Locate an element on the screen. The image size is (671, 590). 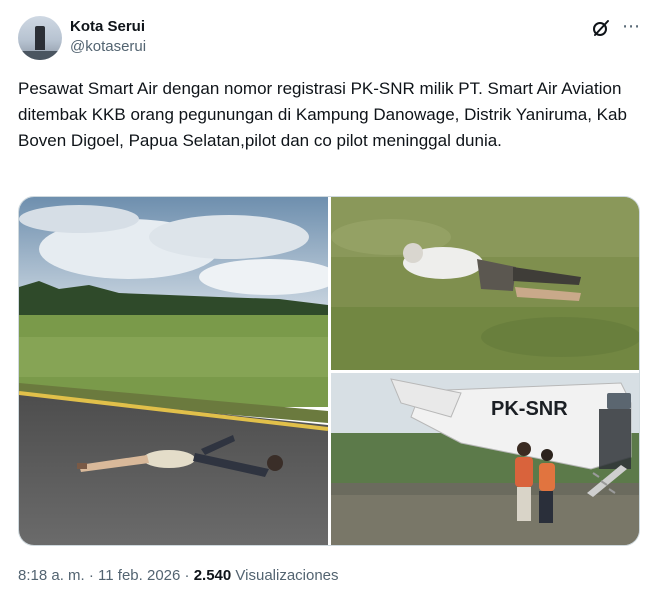
avatar is located at coordinates (40, 38).